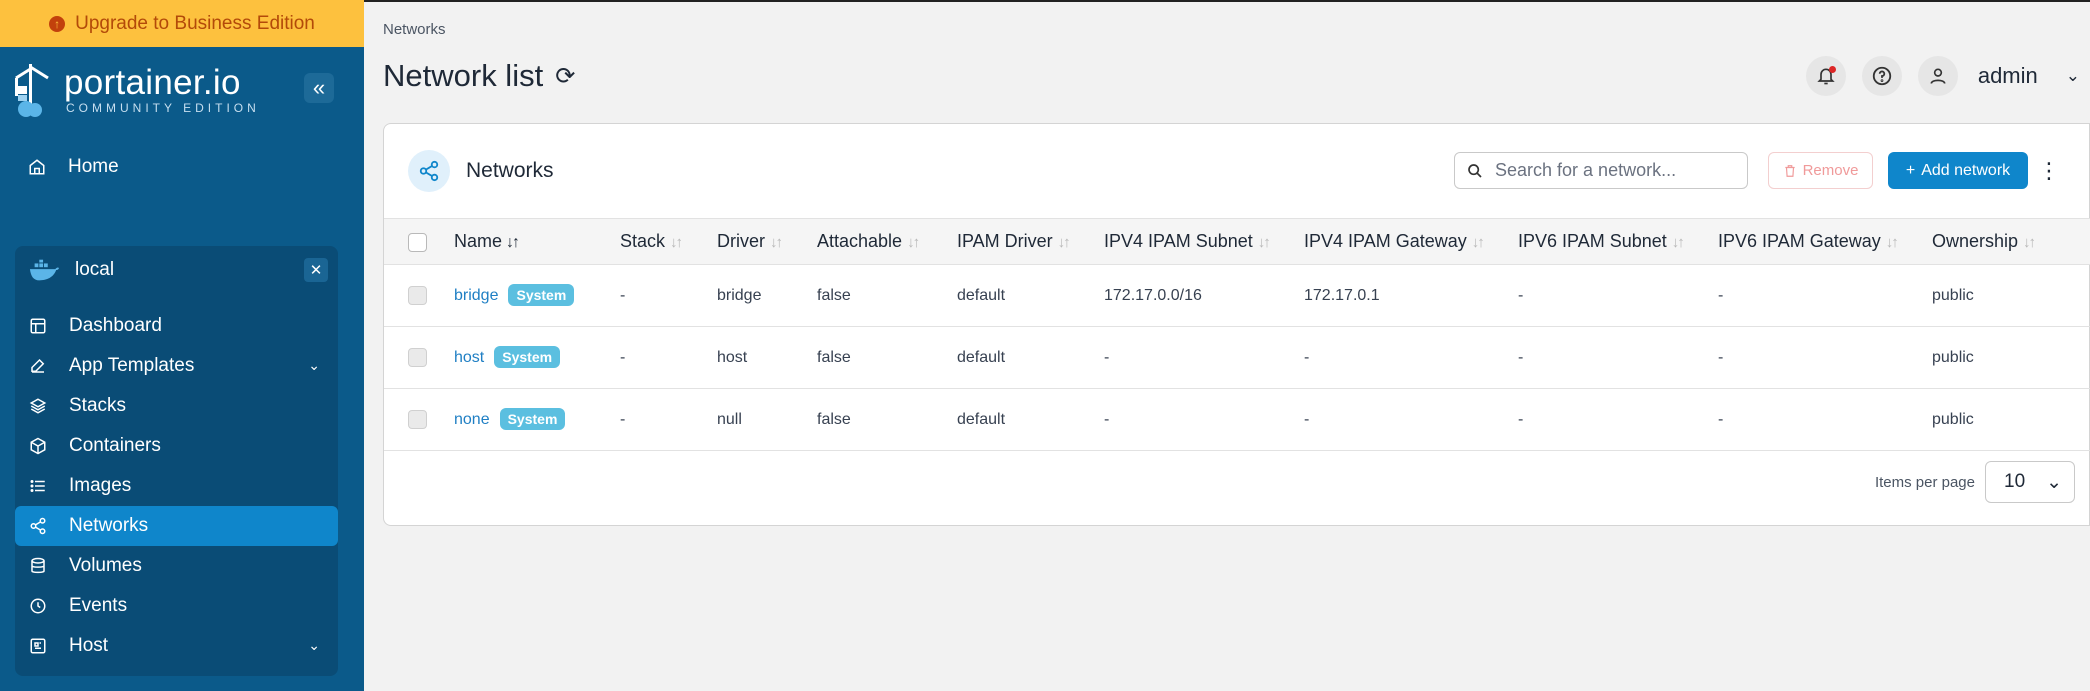 This screenshot has height=691, width=2090. I want to click on sidebar-item-app-templates: App Templates ⌄, so click(176, 366).